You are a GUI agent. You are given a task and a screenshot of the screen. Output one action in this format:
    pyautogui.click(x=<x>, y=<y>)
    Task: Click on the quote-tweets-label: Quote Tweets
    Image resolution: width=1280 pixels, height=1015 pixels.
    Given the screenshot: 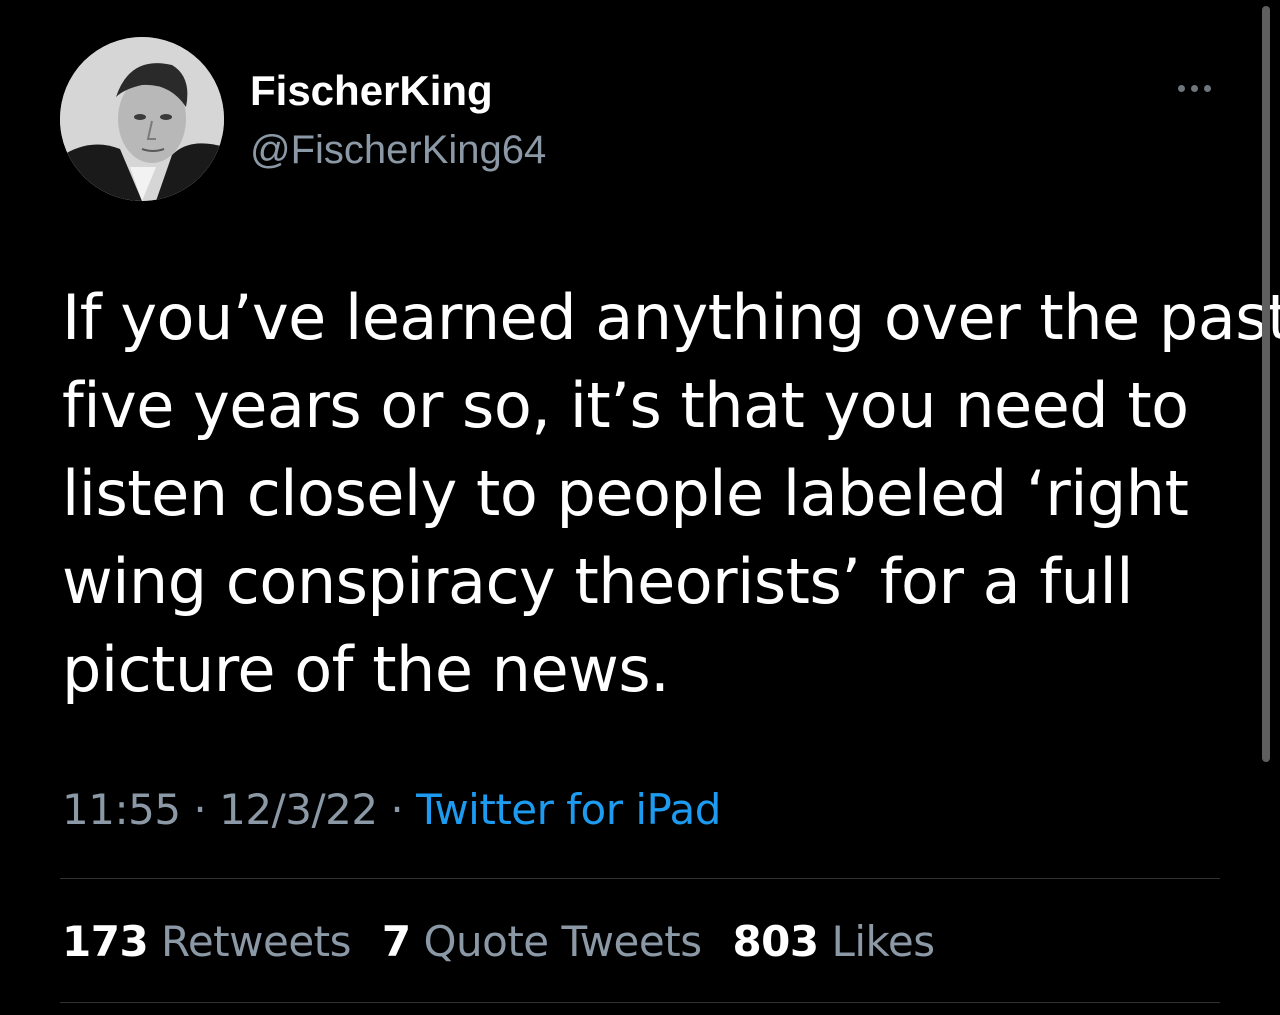 What is the action you would take?
    pyautogui.click(x=562, y=941)
    